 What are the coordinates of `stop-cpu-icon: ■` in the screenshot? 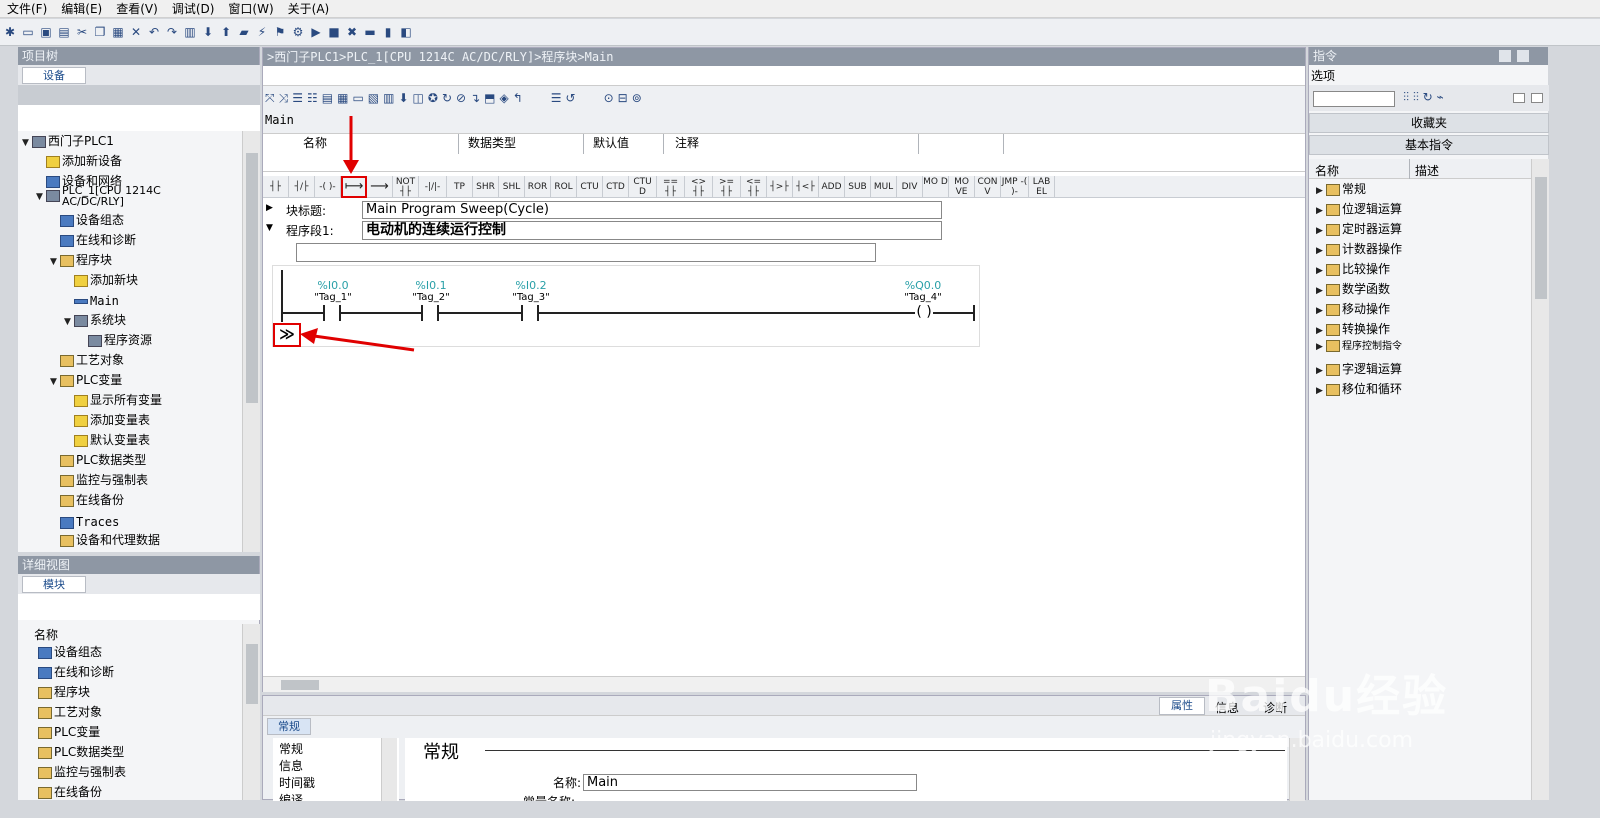 It's located at (334, 32).